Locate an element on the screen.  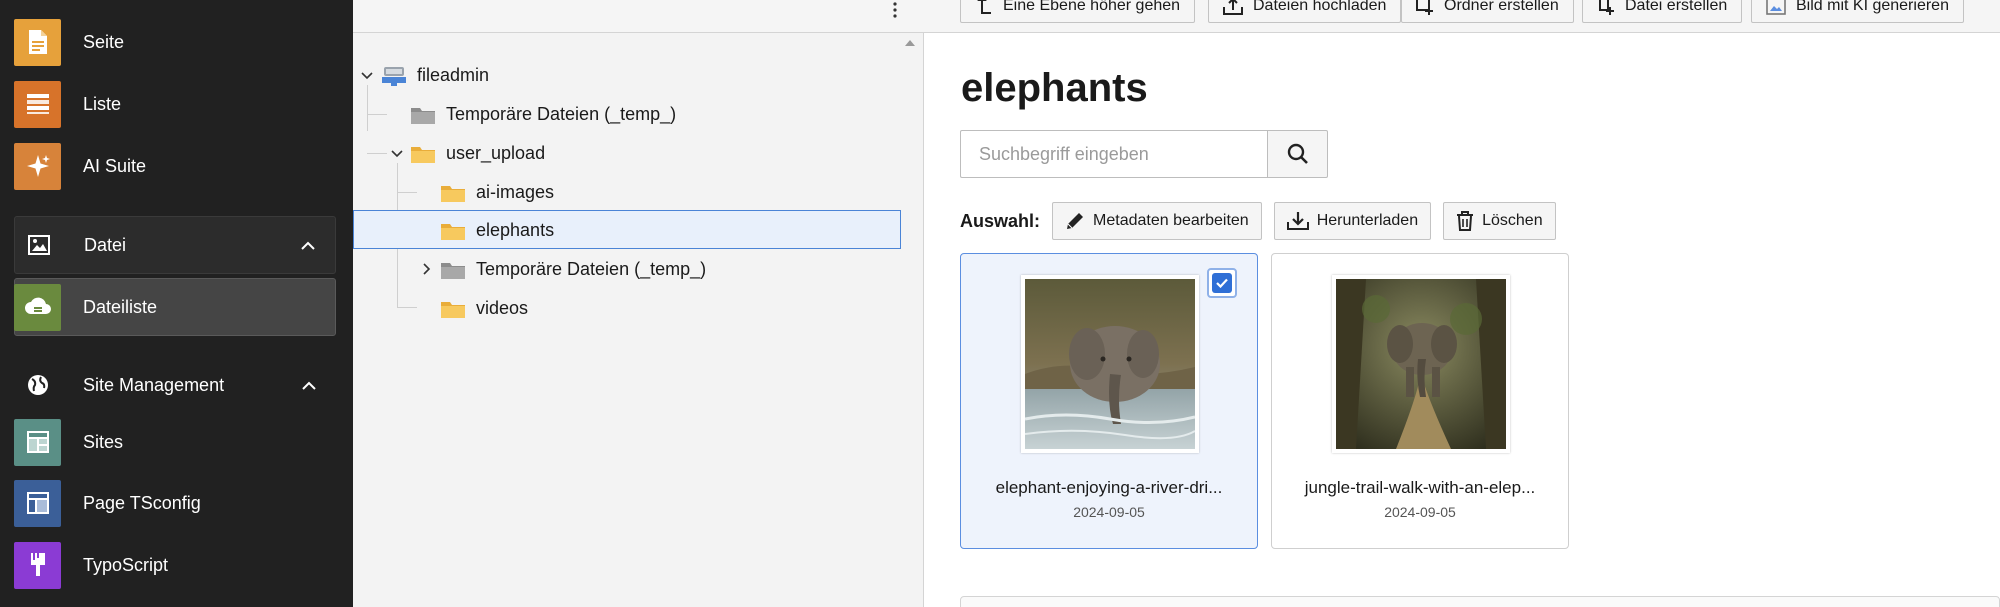
button-label: Datei erstellen is located at coordinates (1676, 7).